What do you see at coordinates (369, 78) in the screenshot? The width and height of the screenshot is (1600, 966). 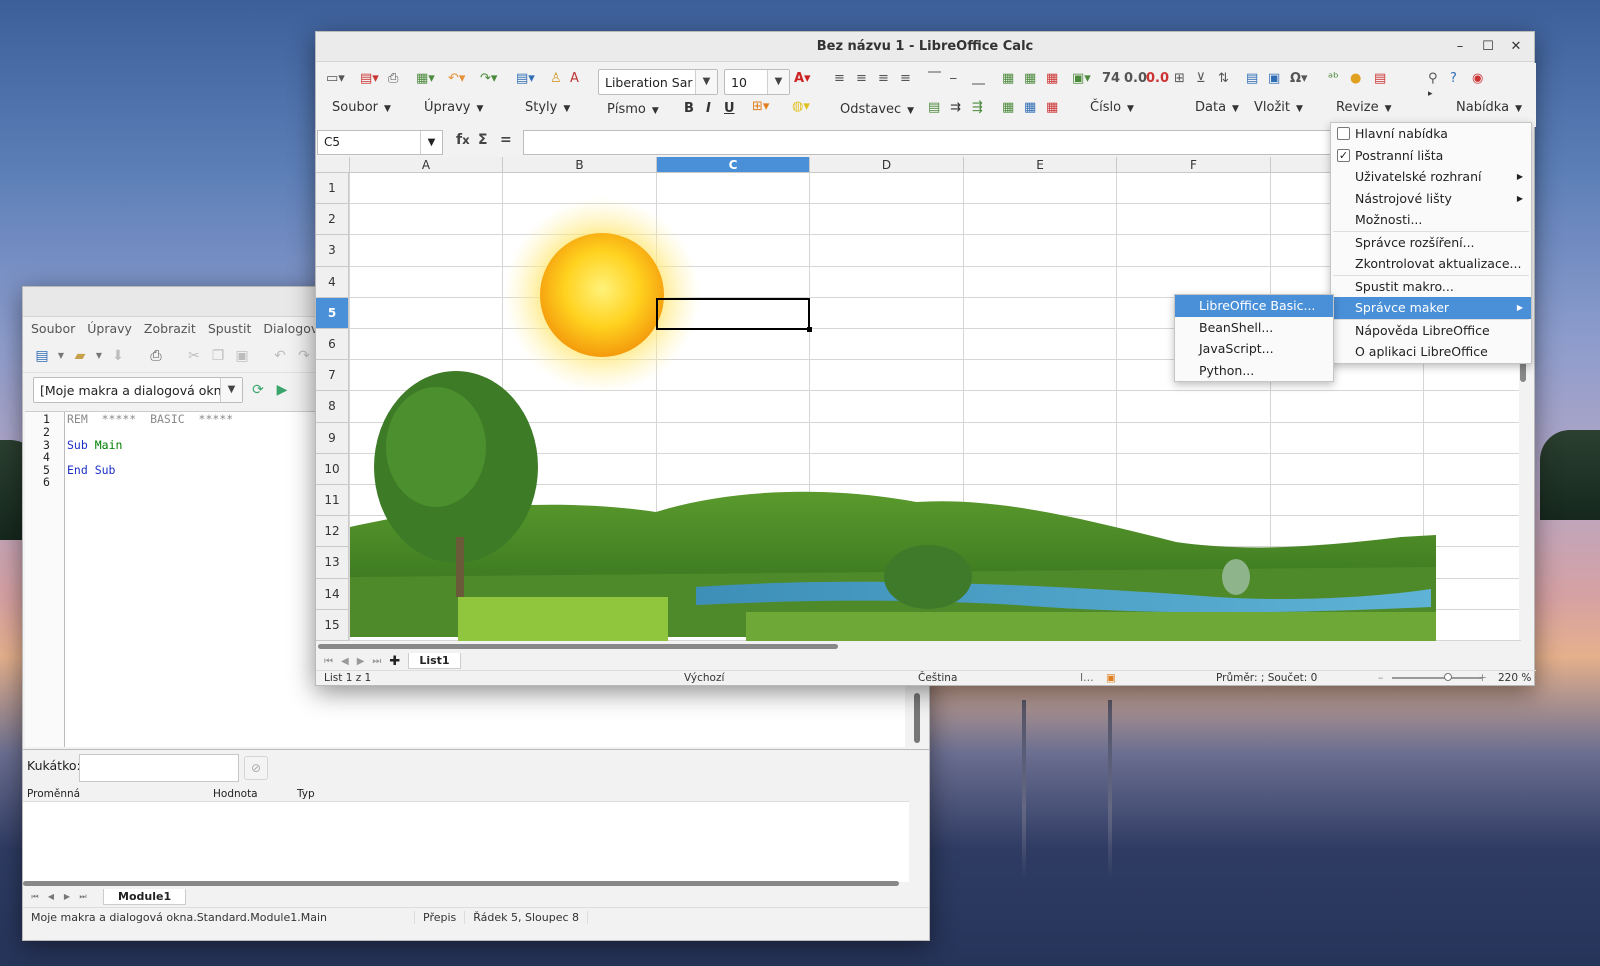 I see `export-pdf-icon: ▤▾` at bounding box center [369, 78].